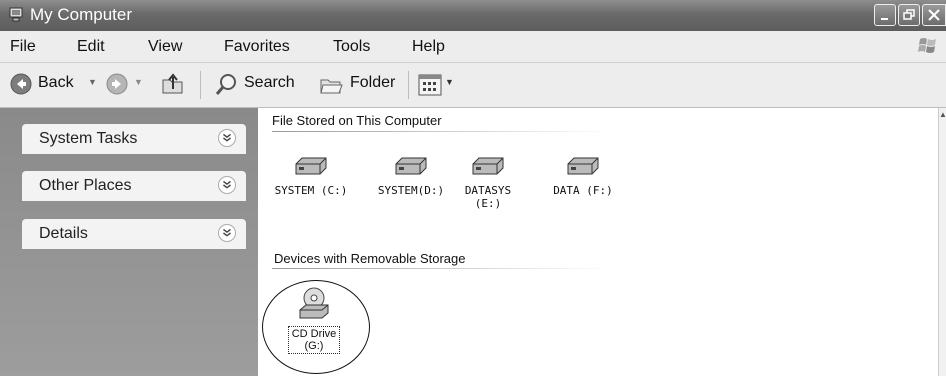  What do you see at coordinates (227, 85) in the screenshot?
I see `search-icon` at bounding box center [227, 85].